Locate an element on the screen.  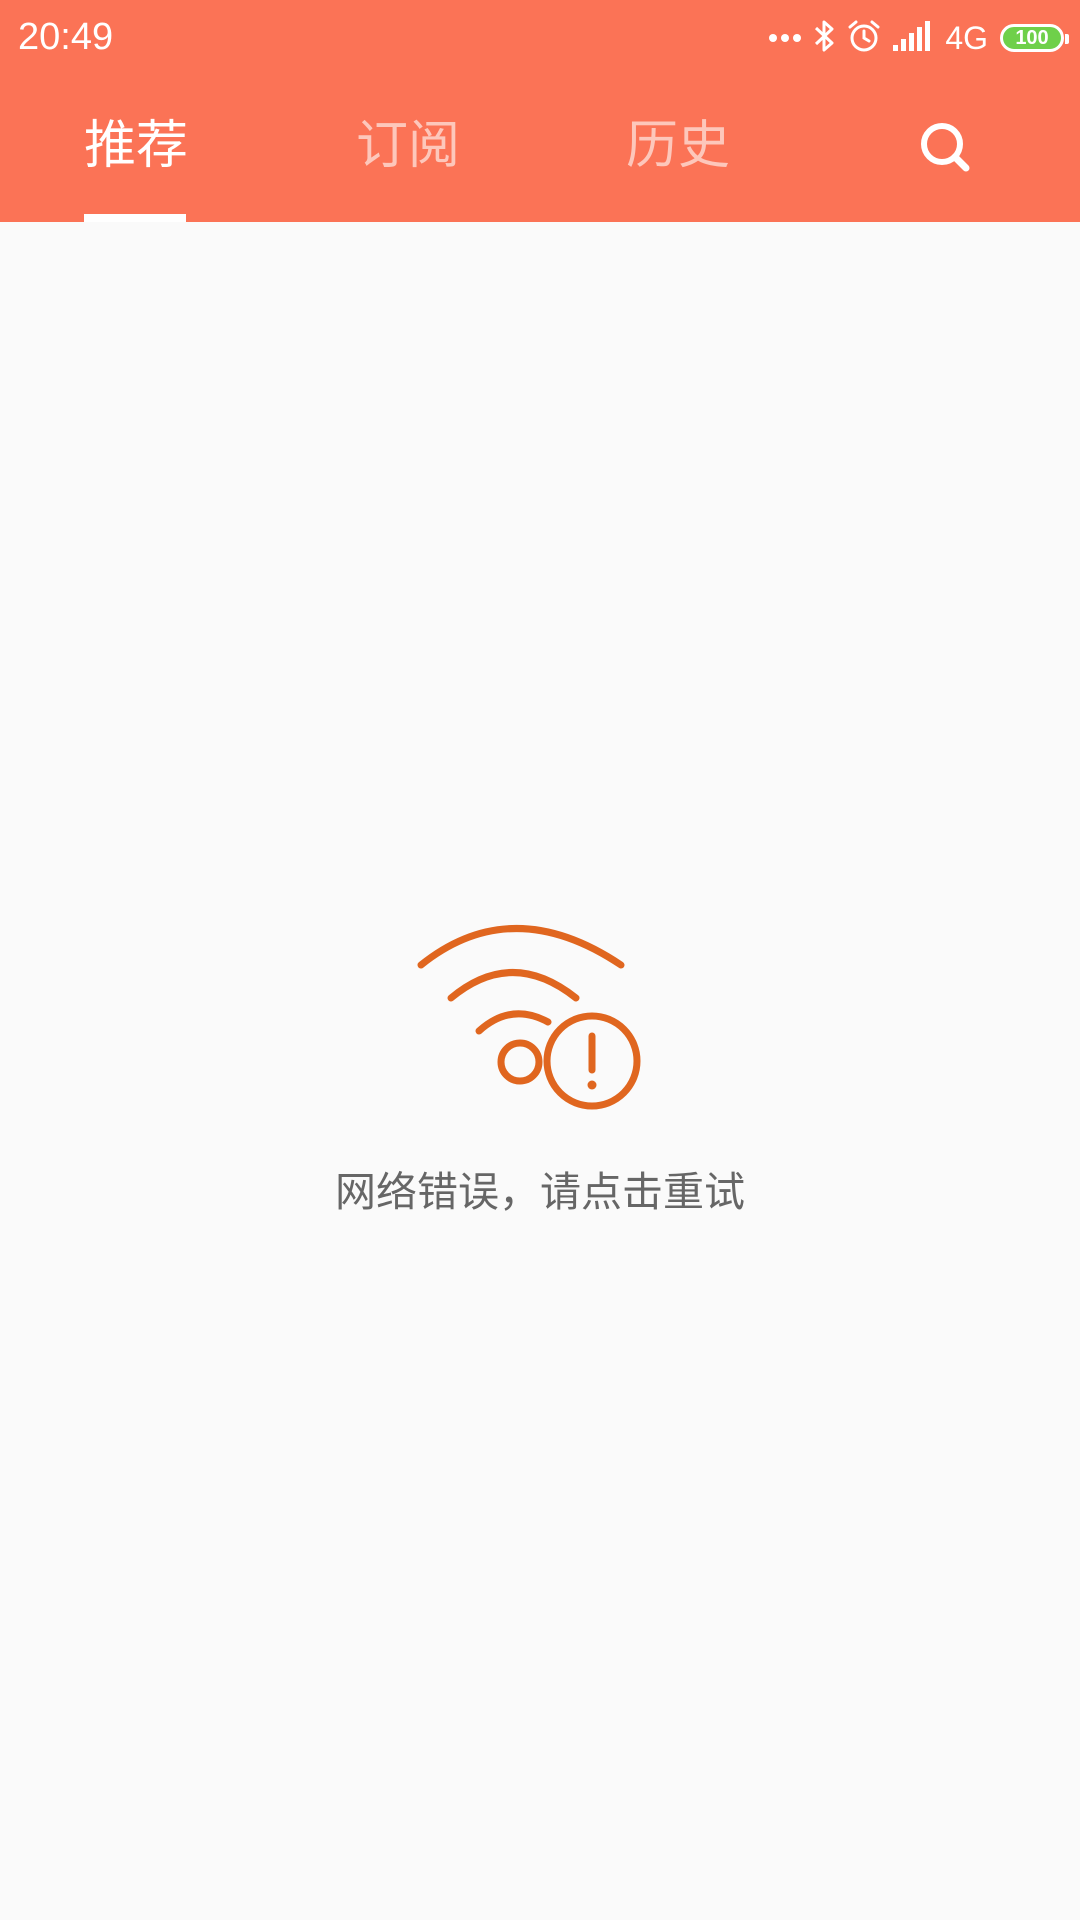
alarm-icon is located at coordinates (864, 38).